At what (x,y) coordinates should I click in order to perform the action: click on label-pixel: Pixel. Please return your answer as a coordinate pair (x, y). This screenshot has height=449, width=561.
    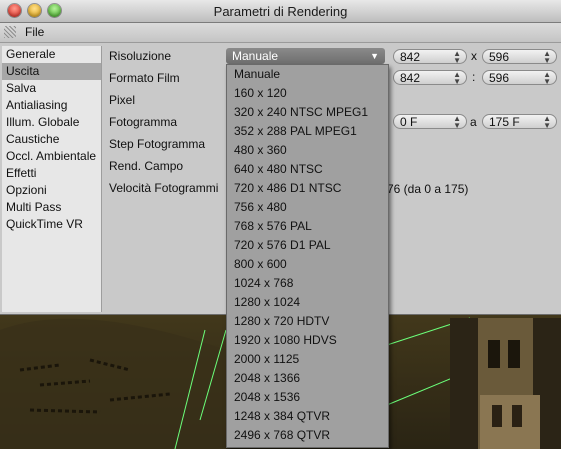
    Looking at the image, I should click on (122, 100).